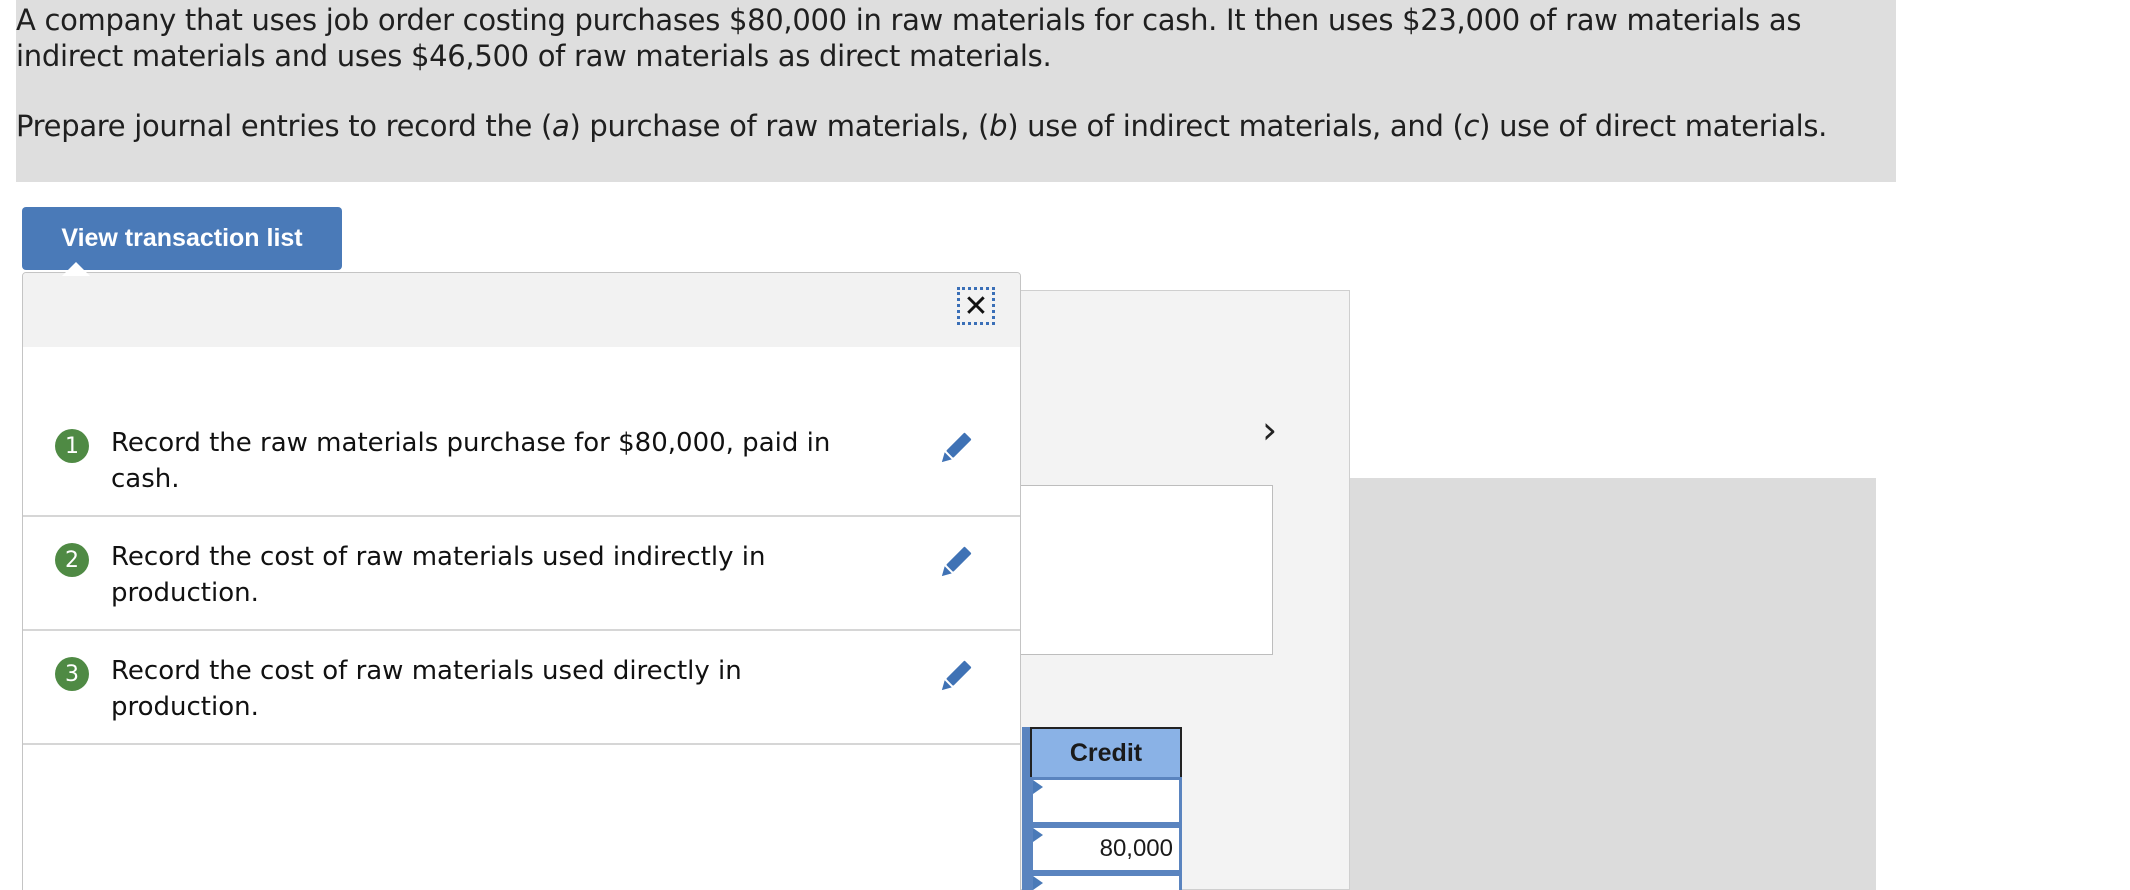  Describe the element at coordinates (72, 560) in the screenshot. I see `transaction-number-badge: 2` at that location.